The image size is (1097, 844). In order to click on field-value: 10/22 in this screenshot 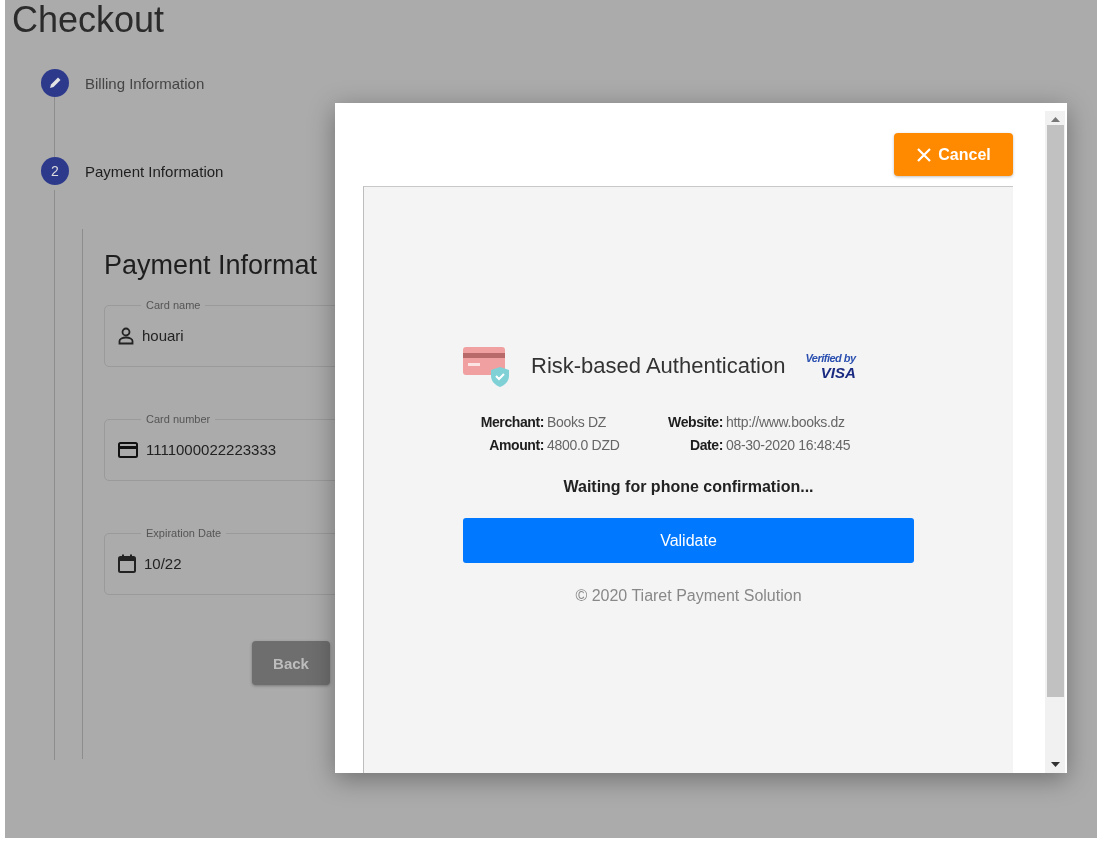, I will do `click(163, 563)`.